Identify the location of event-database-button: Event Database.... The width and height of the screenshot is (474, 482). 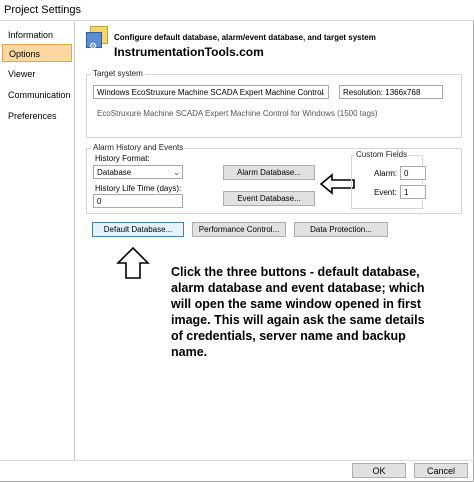
(269, 198).